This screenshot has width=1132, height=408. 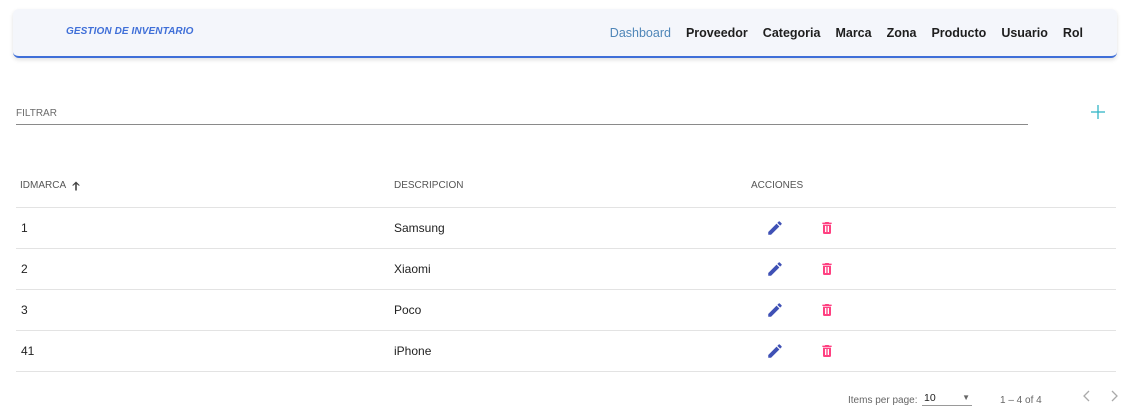 I want to click on plus-icon, so click(x=1098, y=112).